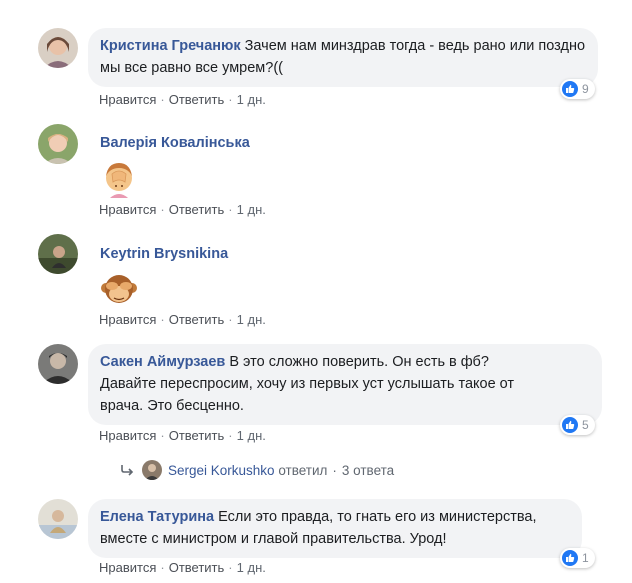  What do you see at coordinates (303, 470) in the screenshot?
I see `reply-action: ответил` at bounding box center [303, 470].